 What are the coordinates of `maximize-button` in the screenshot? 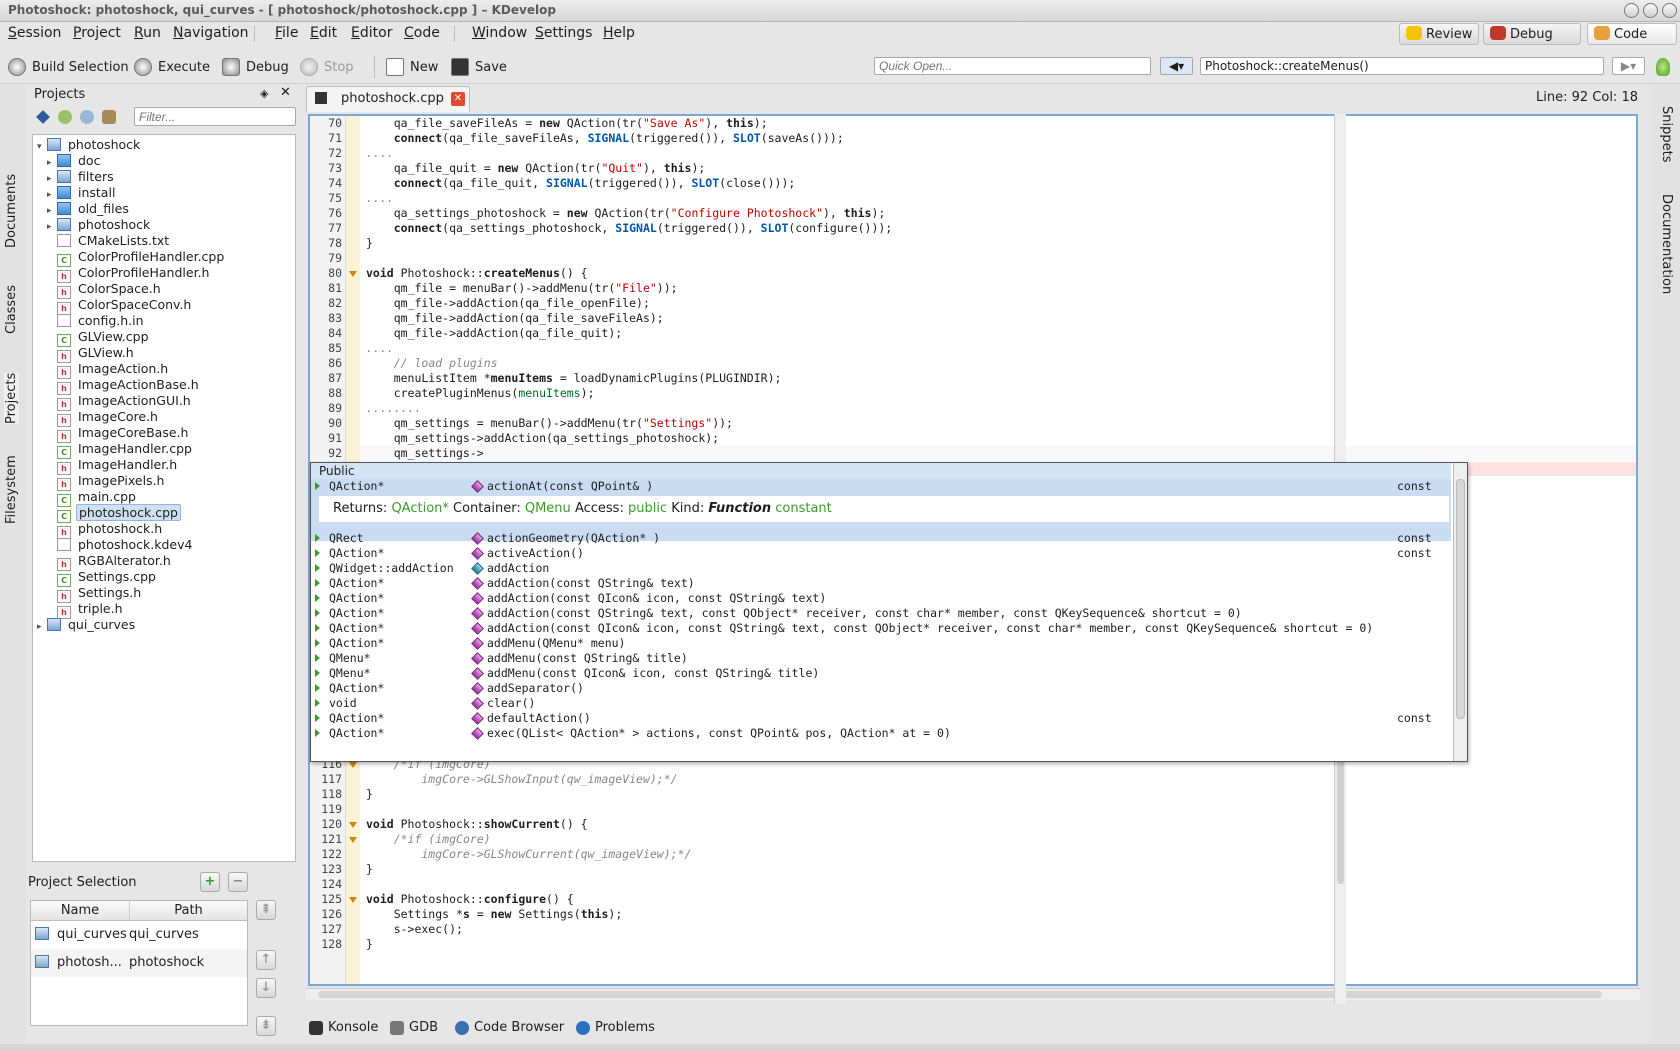 It's located at (1650, 10).